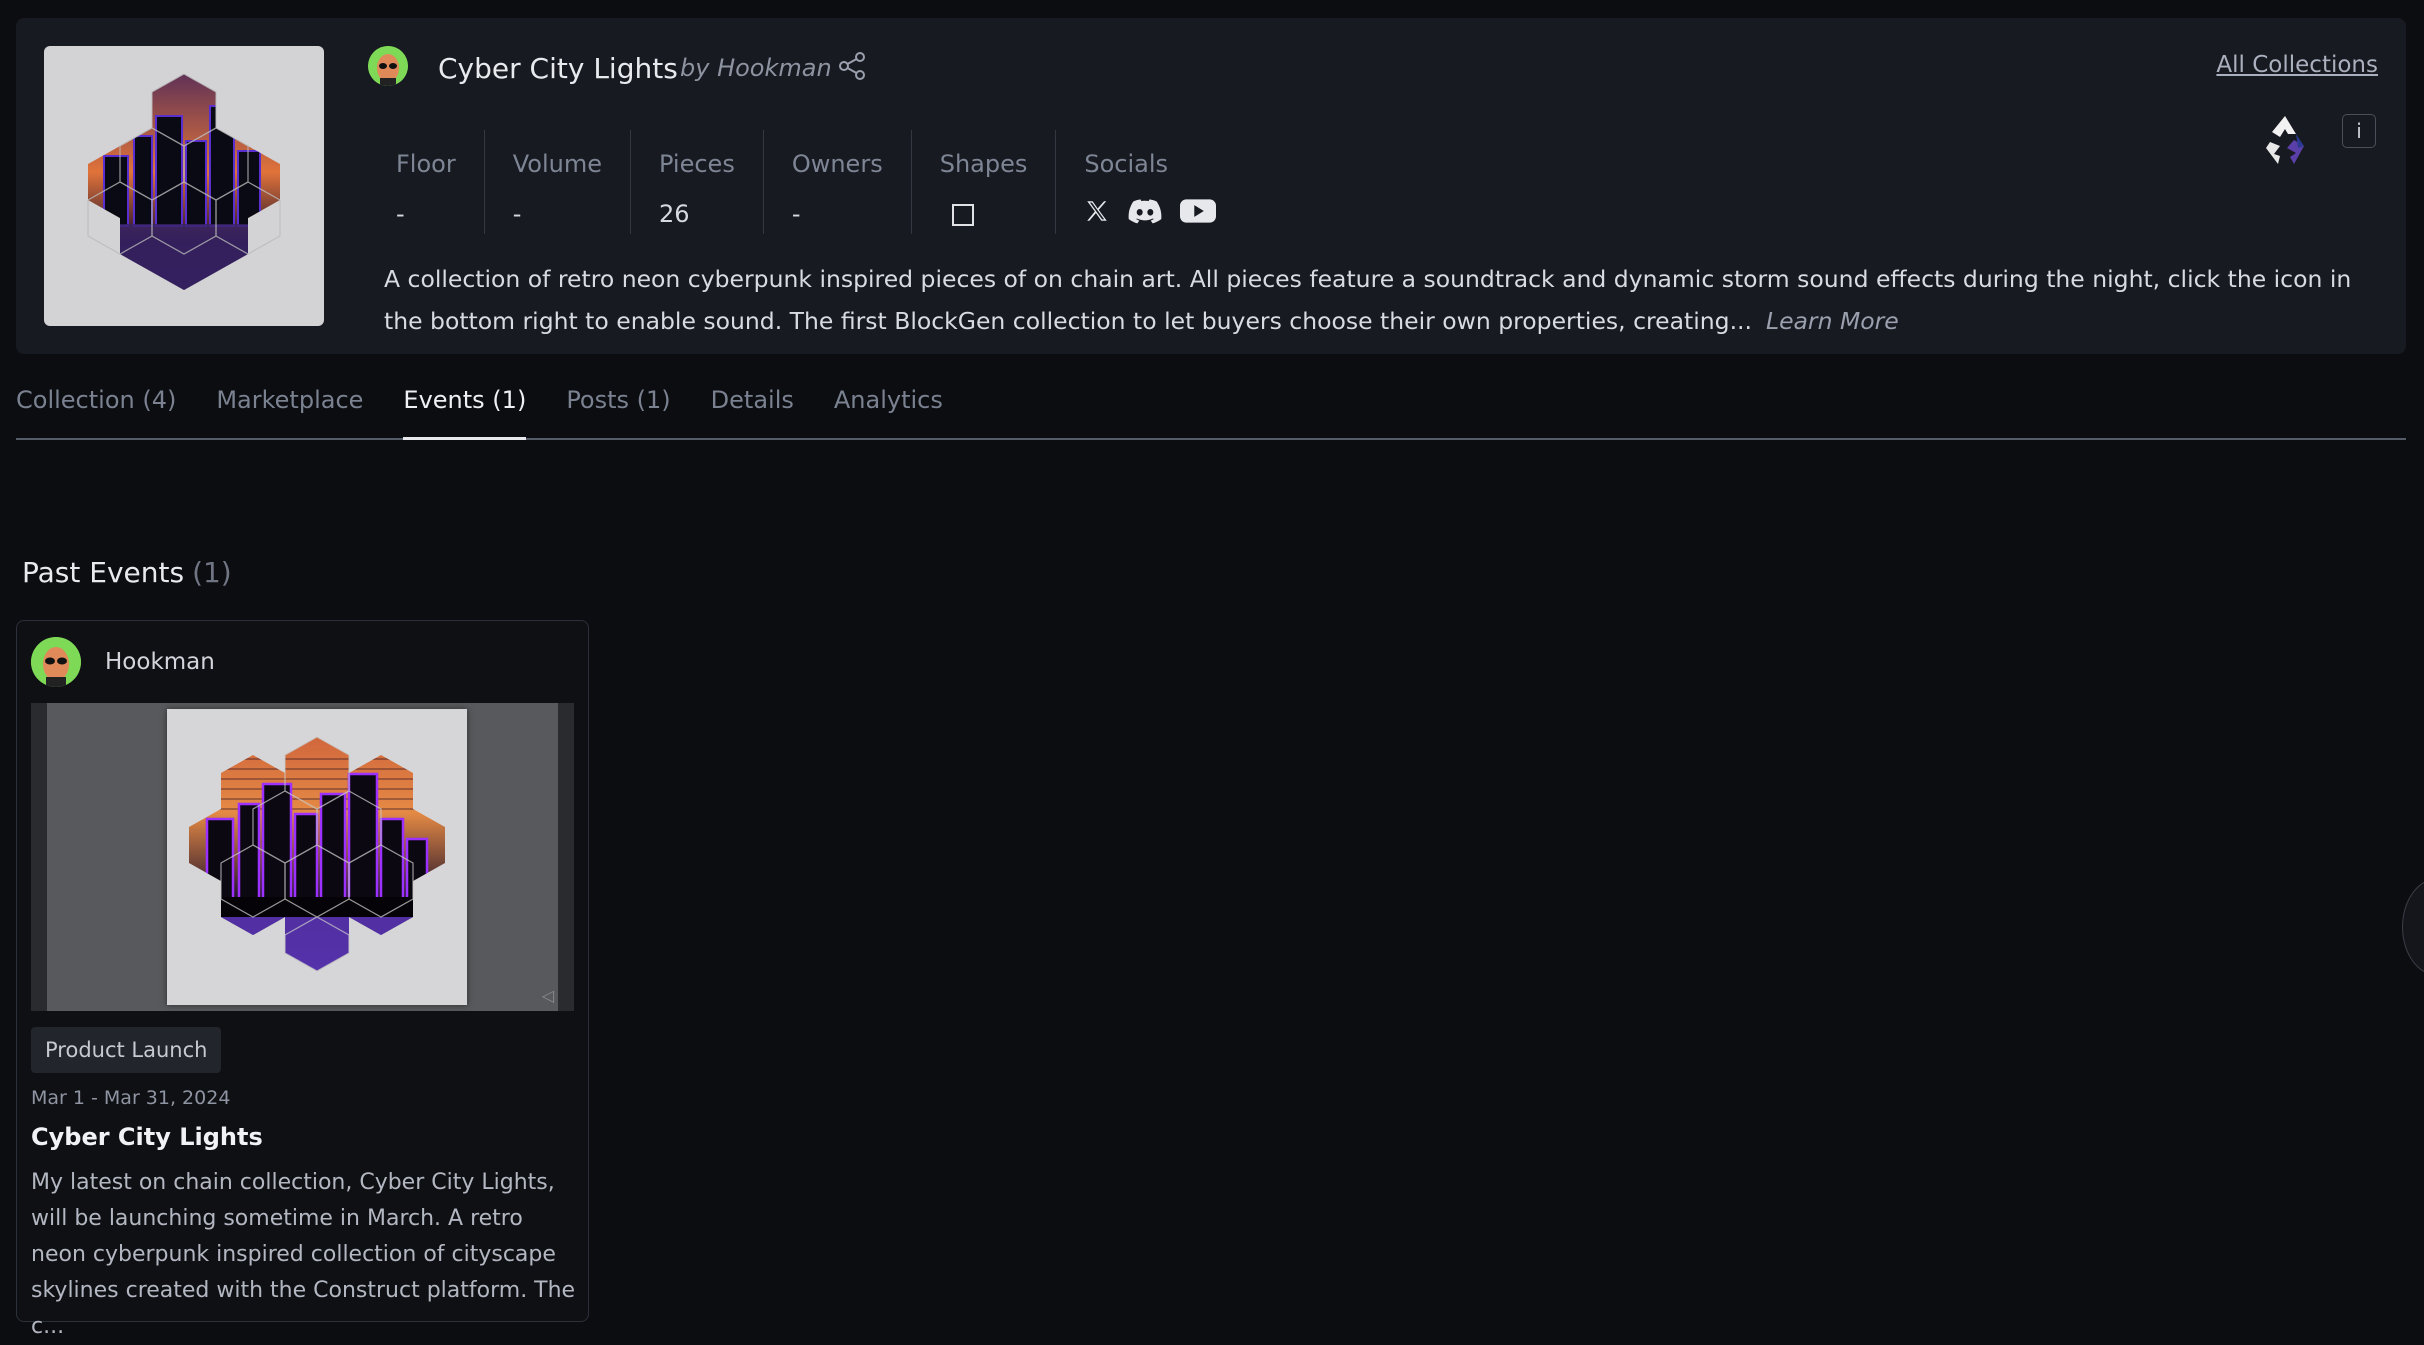 This screenshot has height=1345, width=2424. I want to click on collection-title: Cyber City Lights, so click(558, 68).